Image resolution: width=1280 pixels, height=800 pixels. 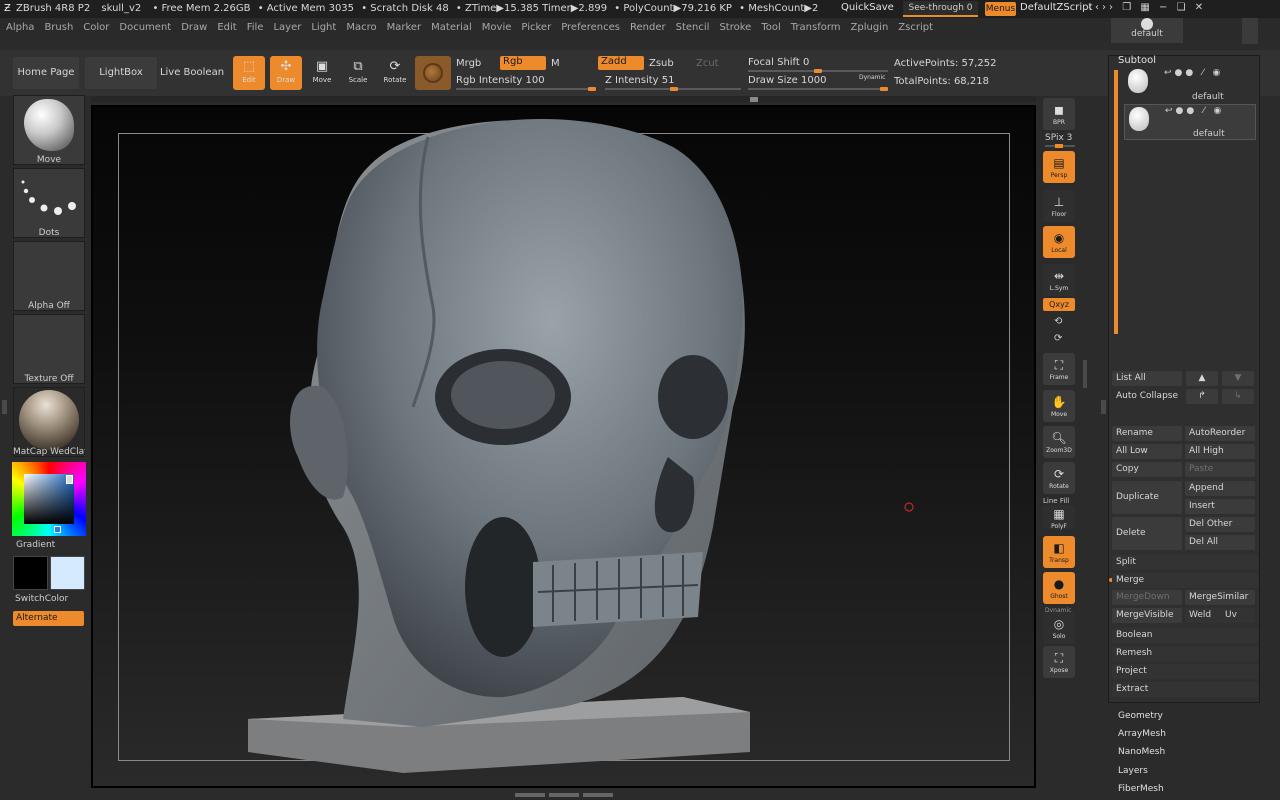 I want to click on color-picker, so click(x=49, y=499).